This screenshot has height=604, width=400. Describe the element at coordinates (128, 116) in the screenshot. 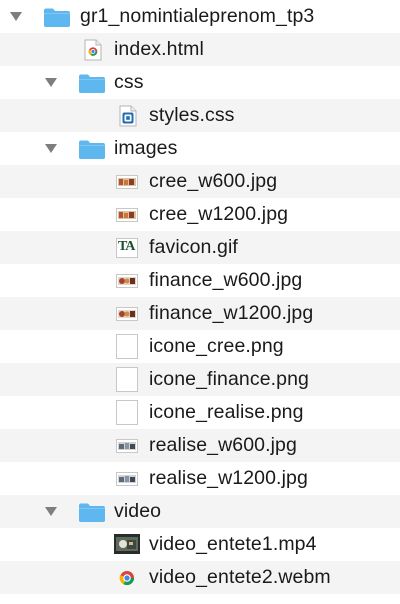

I see `css-file-icon` at that location.